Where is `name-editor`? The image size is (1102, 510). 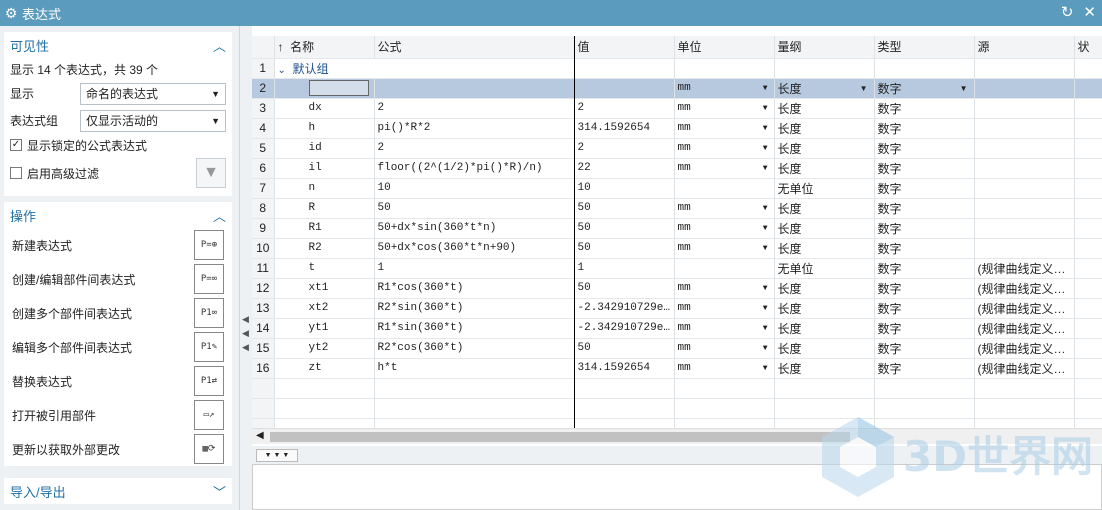
name-editor is located at coordinates (338, 88).